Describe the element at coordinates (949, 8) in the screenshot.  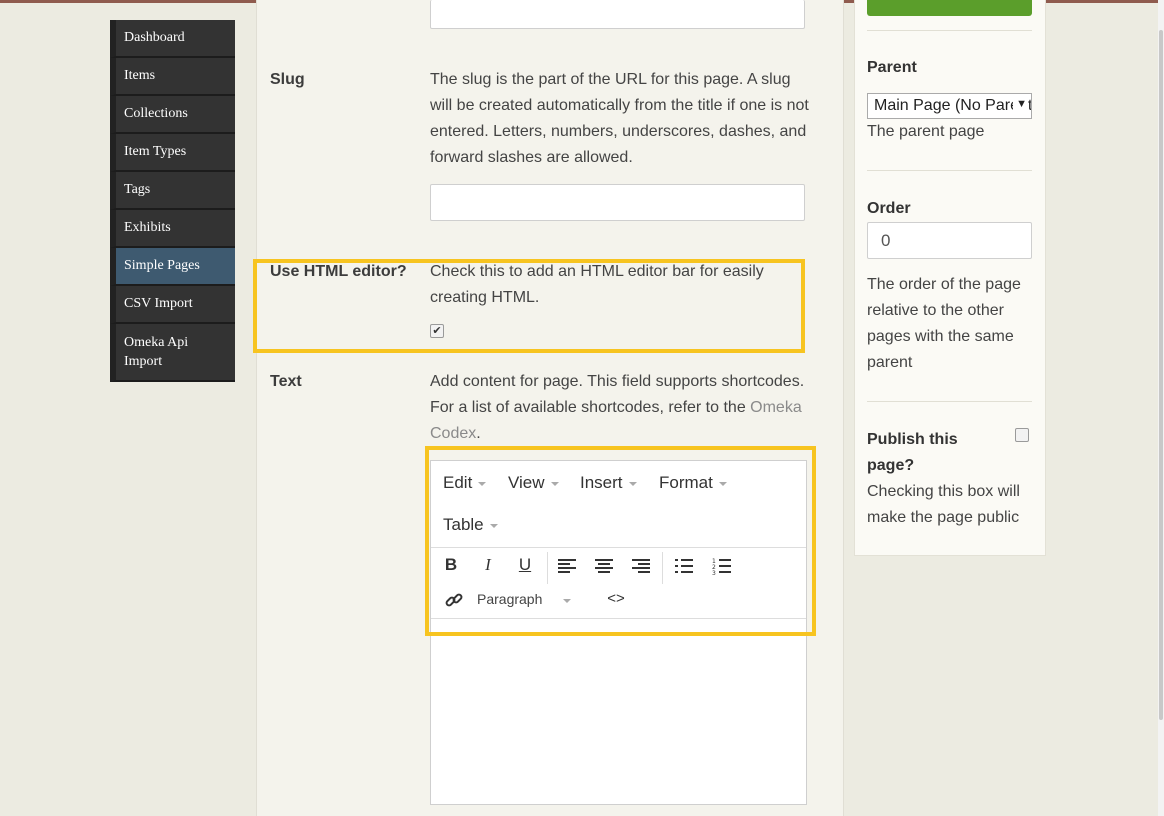
I see `save-changes-button` at that location.